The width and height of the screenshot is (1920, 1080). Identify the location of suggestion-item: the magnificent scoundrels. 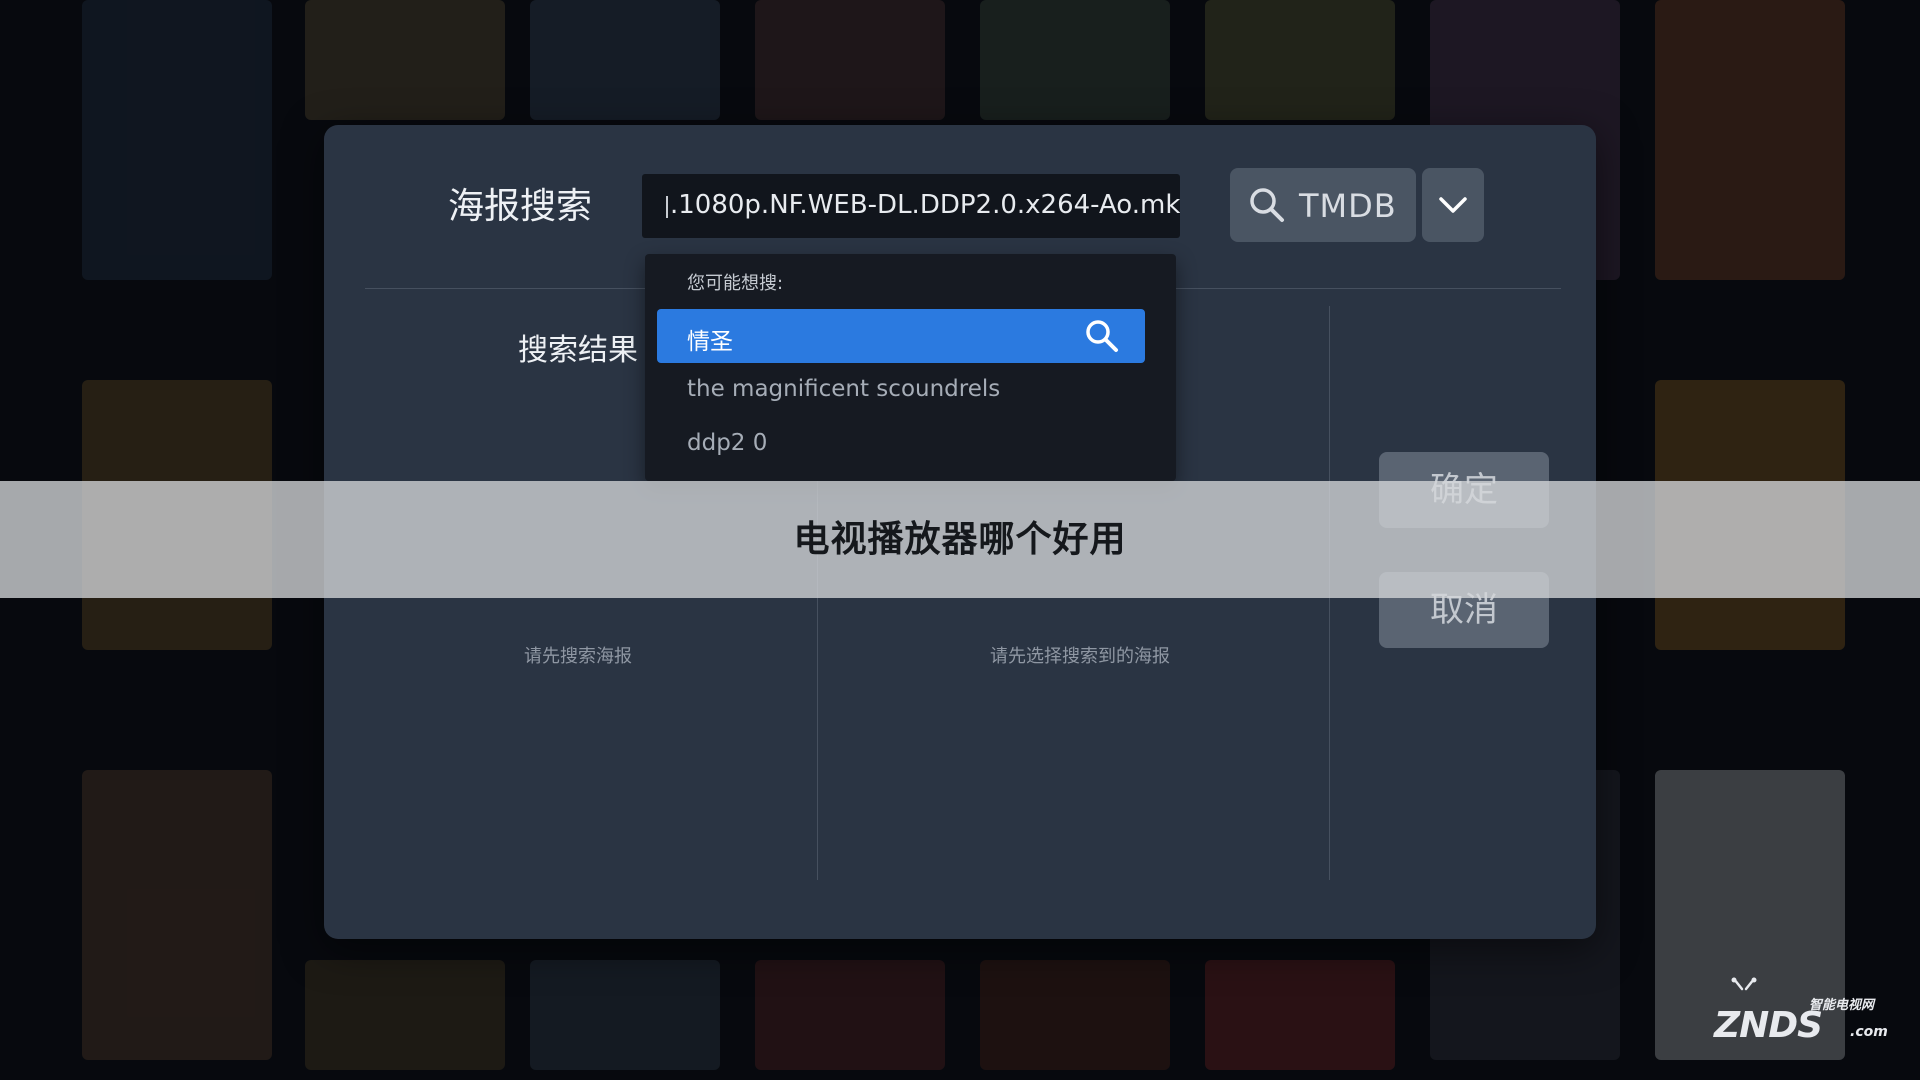
(901, 390).